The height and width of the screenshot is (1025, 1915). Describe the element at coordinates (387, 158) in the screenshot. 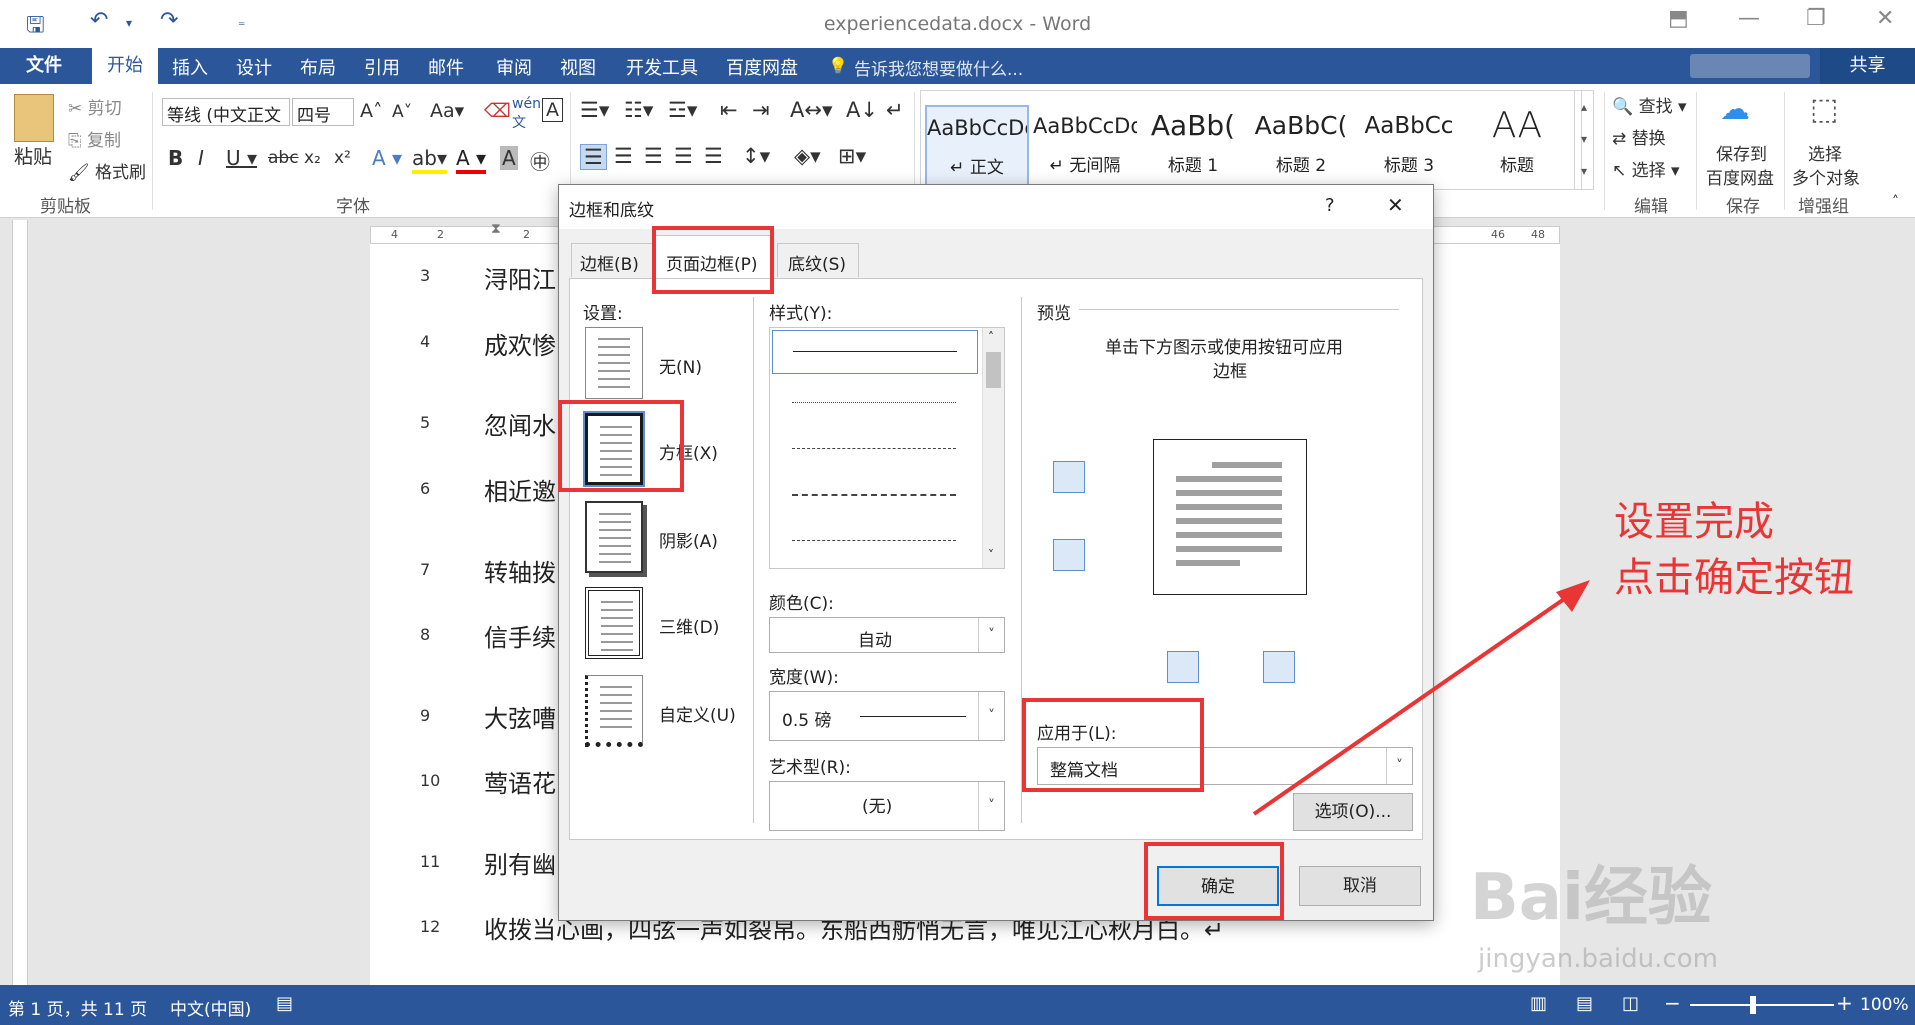

I see `text-effects-icon: A ▾` at that location.